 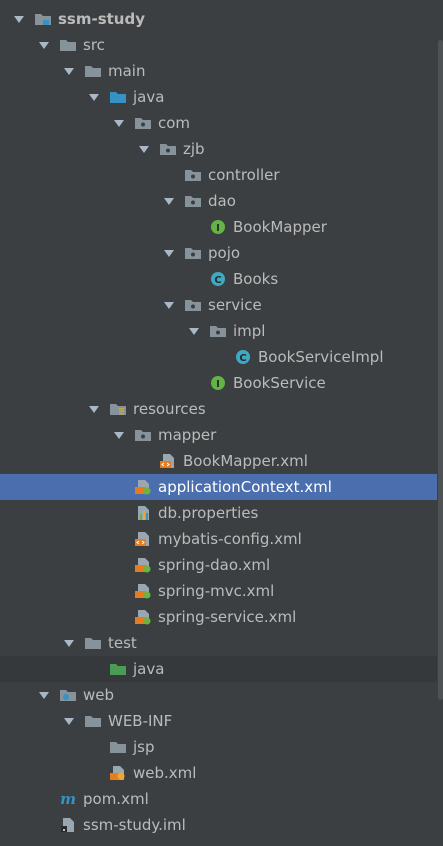 I want to click on svg-text: I, so click(x=218, y=384).